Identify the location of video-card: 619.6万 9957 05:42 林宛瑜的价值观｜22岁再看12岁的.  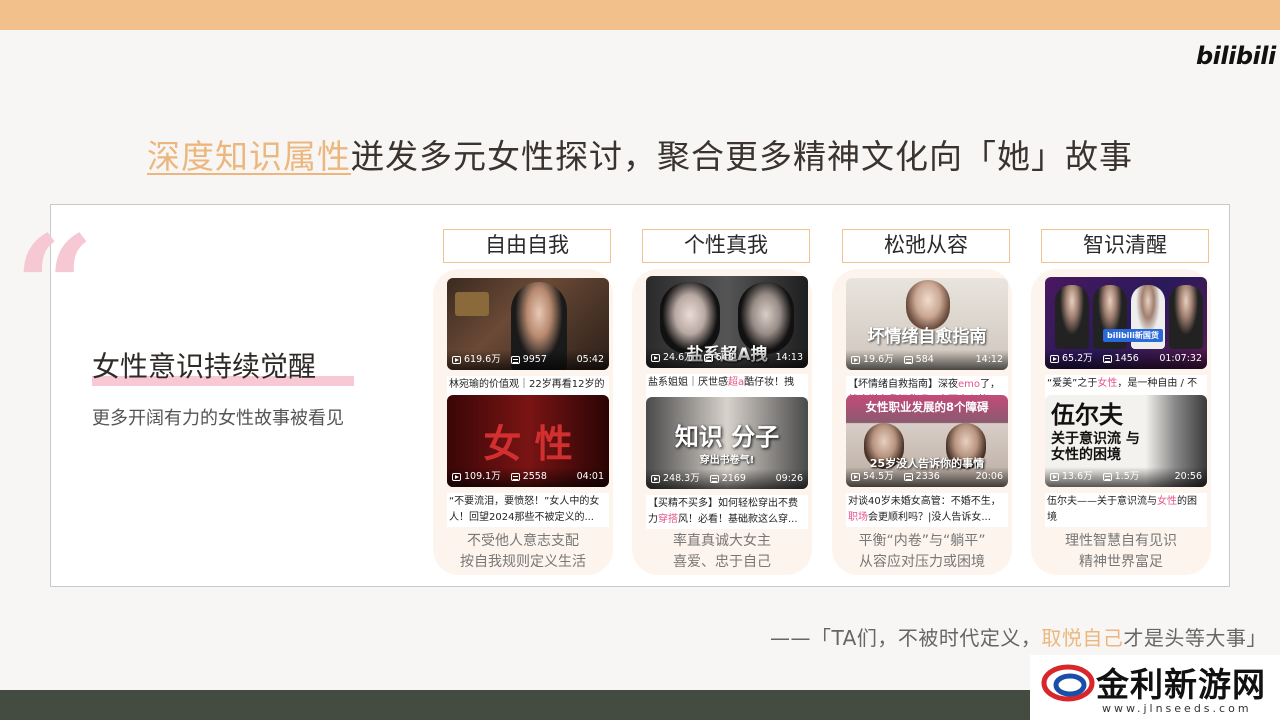
(528, 344).